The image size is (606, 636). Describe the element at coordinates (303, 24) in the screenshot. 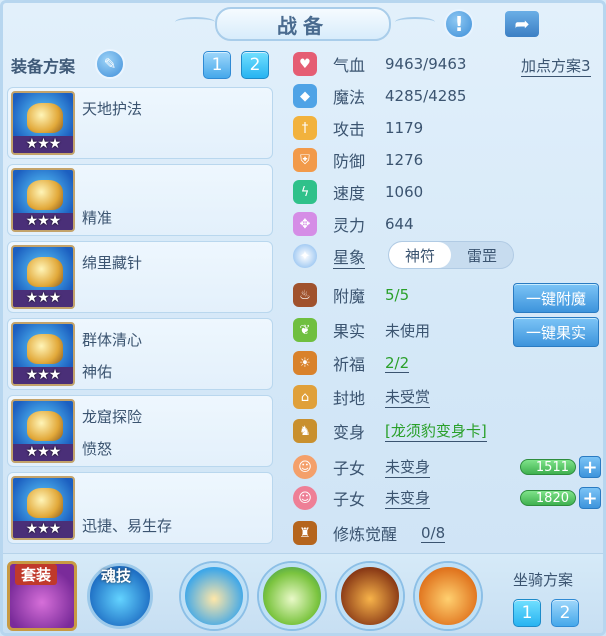

I see `page-title: 战备` at that location.